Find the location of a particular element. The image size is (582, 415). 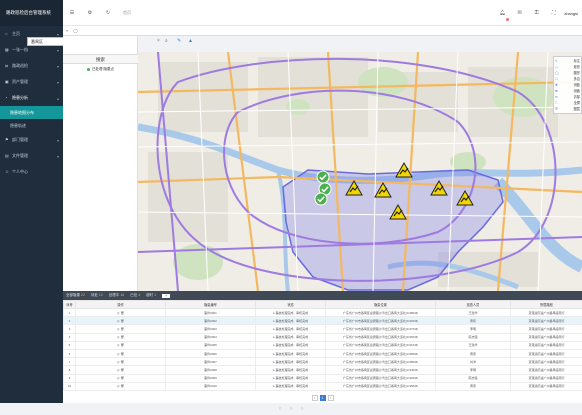

zoom-in-icon: ○ is located at coordinates (290, 409).